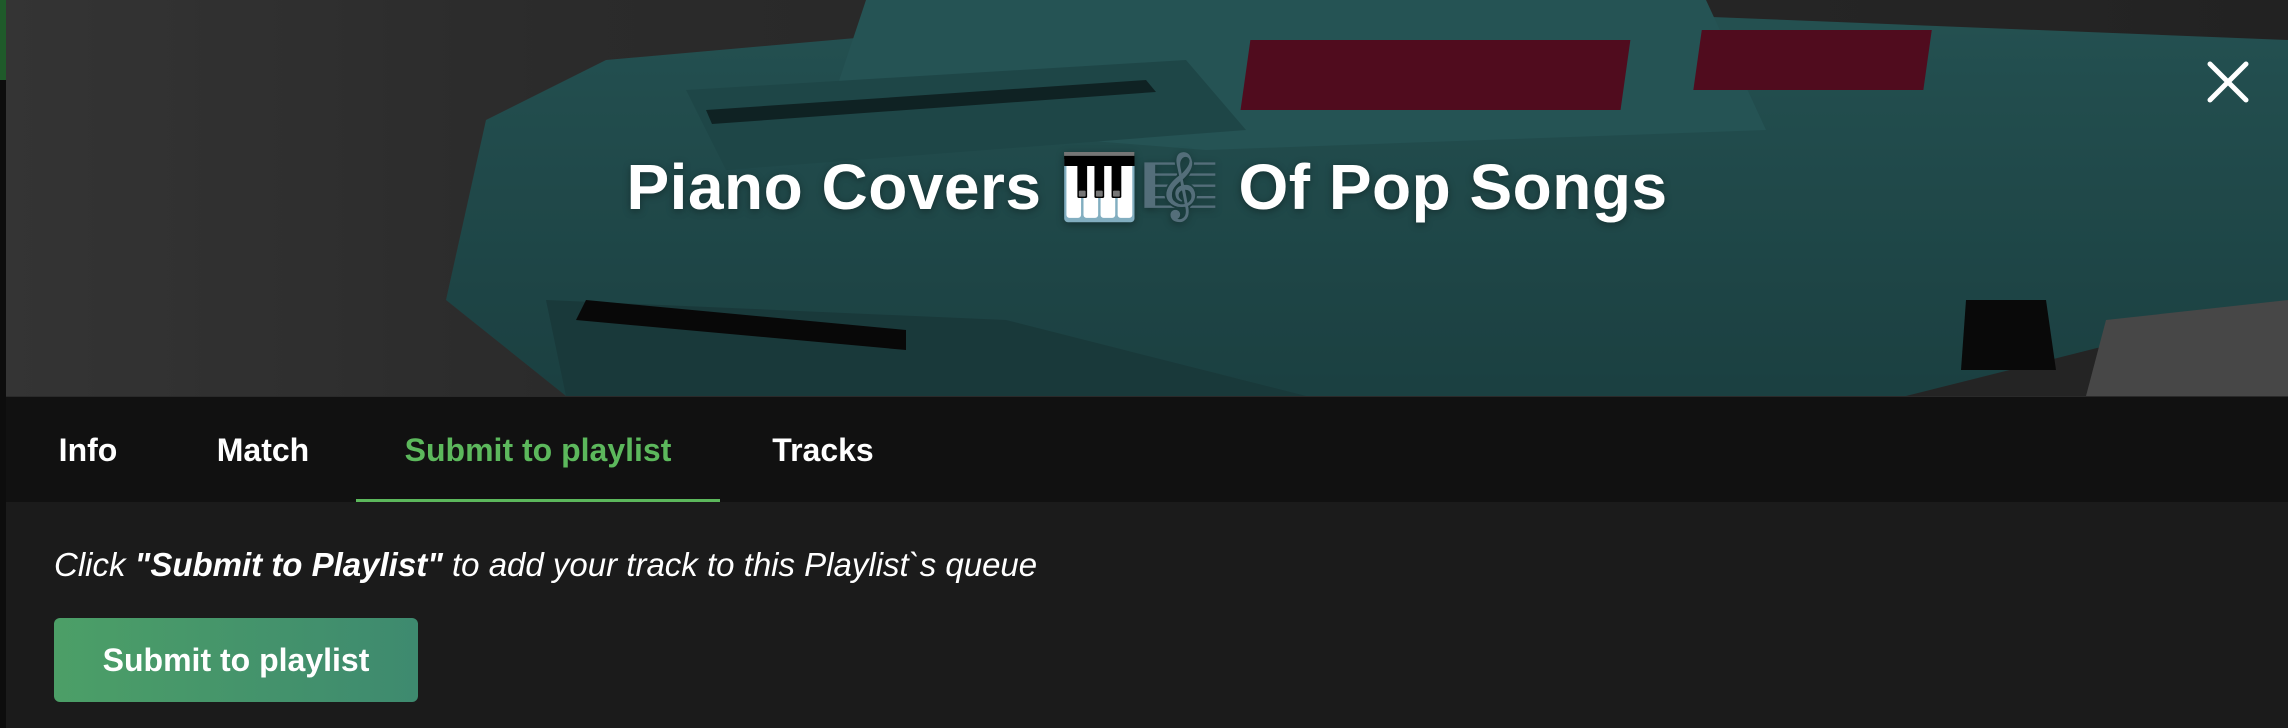 The image size is (2288, 728). I want to click on submit-to-playlist-button: Submit to playlist, so click(236, 660).